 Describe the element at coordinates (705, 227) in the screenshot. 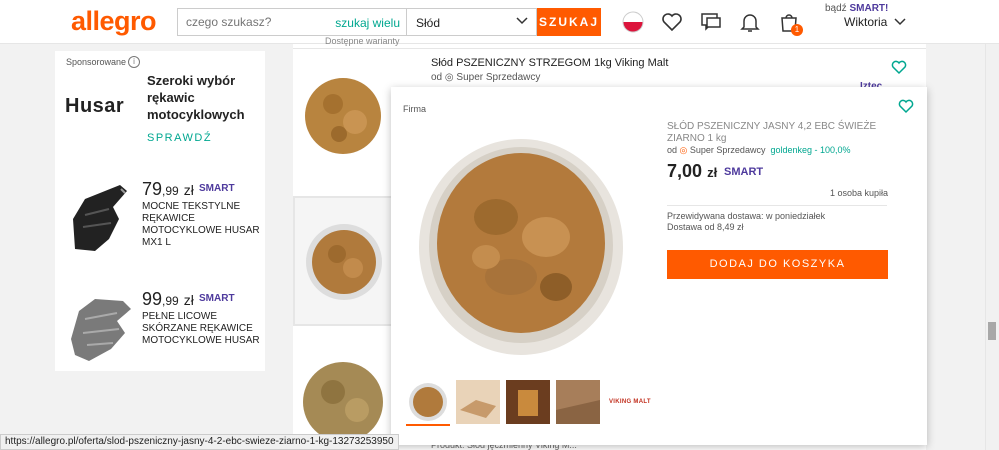

I see `delivery-cost: Dostawa od 8,49 zł` at that location.